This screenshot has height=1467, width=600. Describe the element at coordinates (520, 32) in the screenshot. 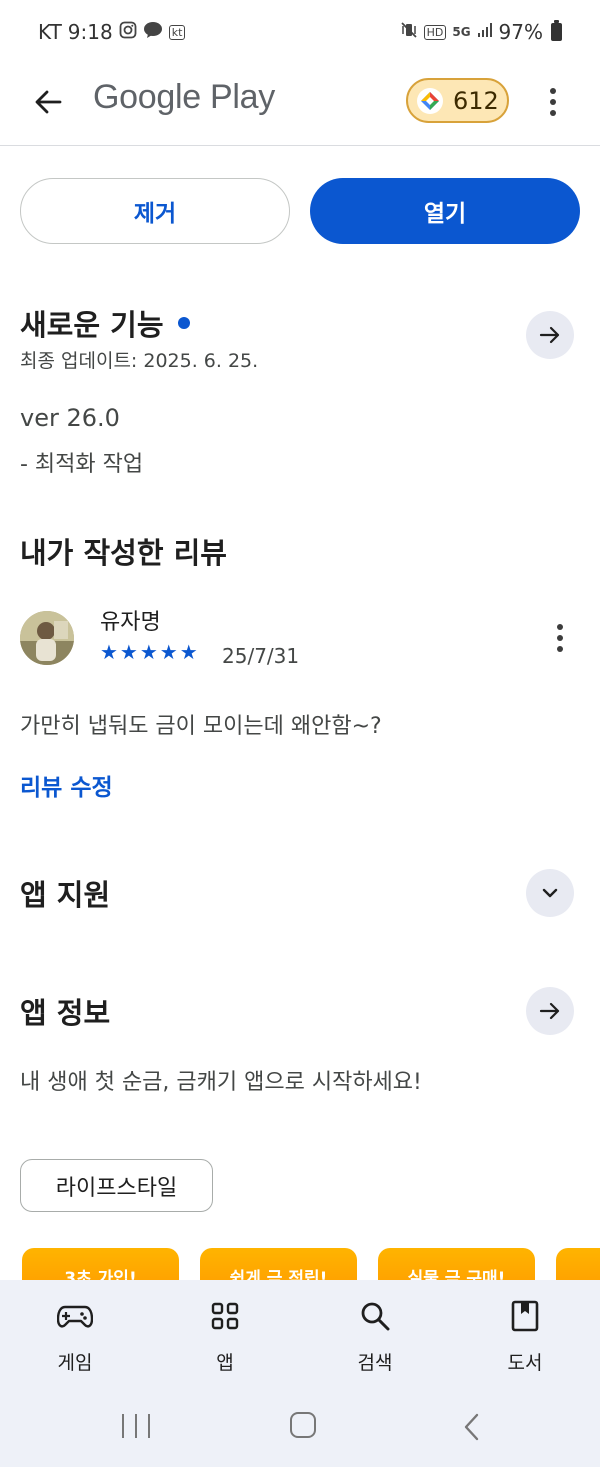

I see `battery-percent: 97%` at that location.